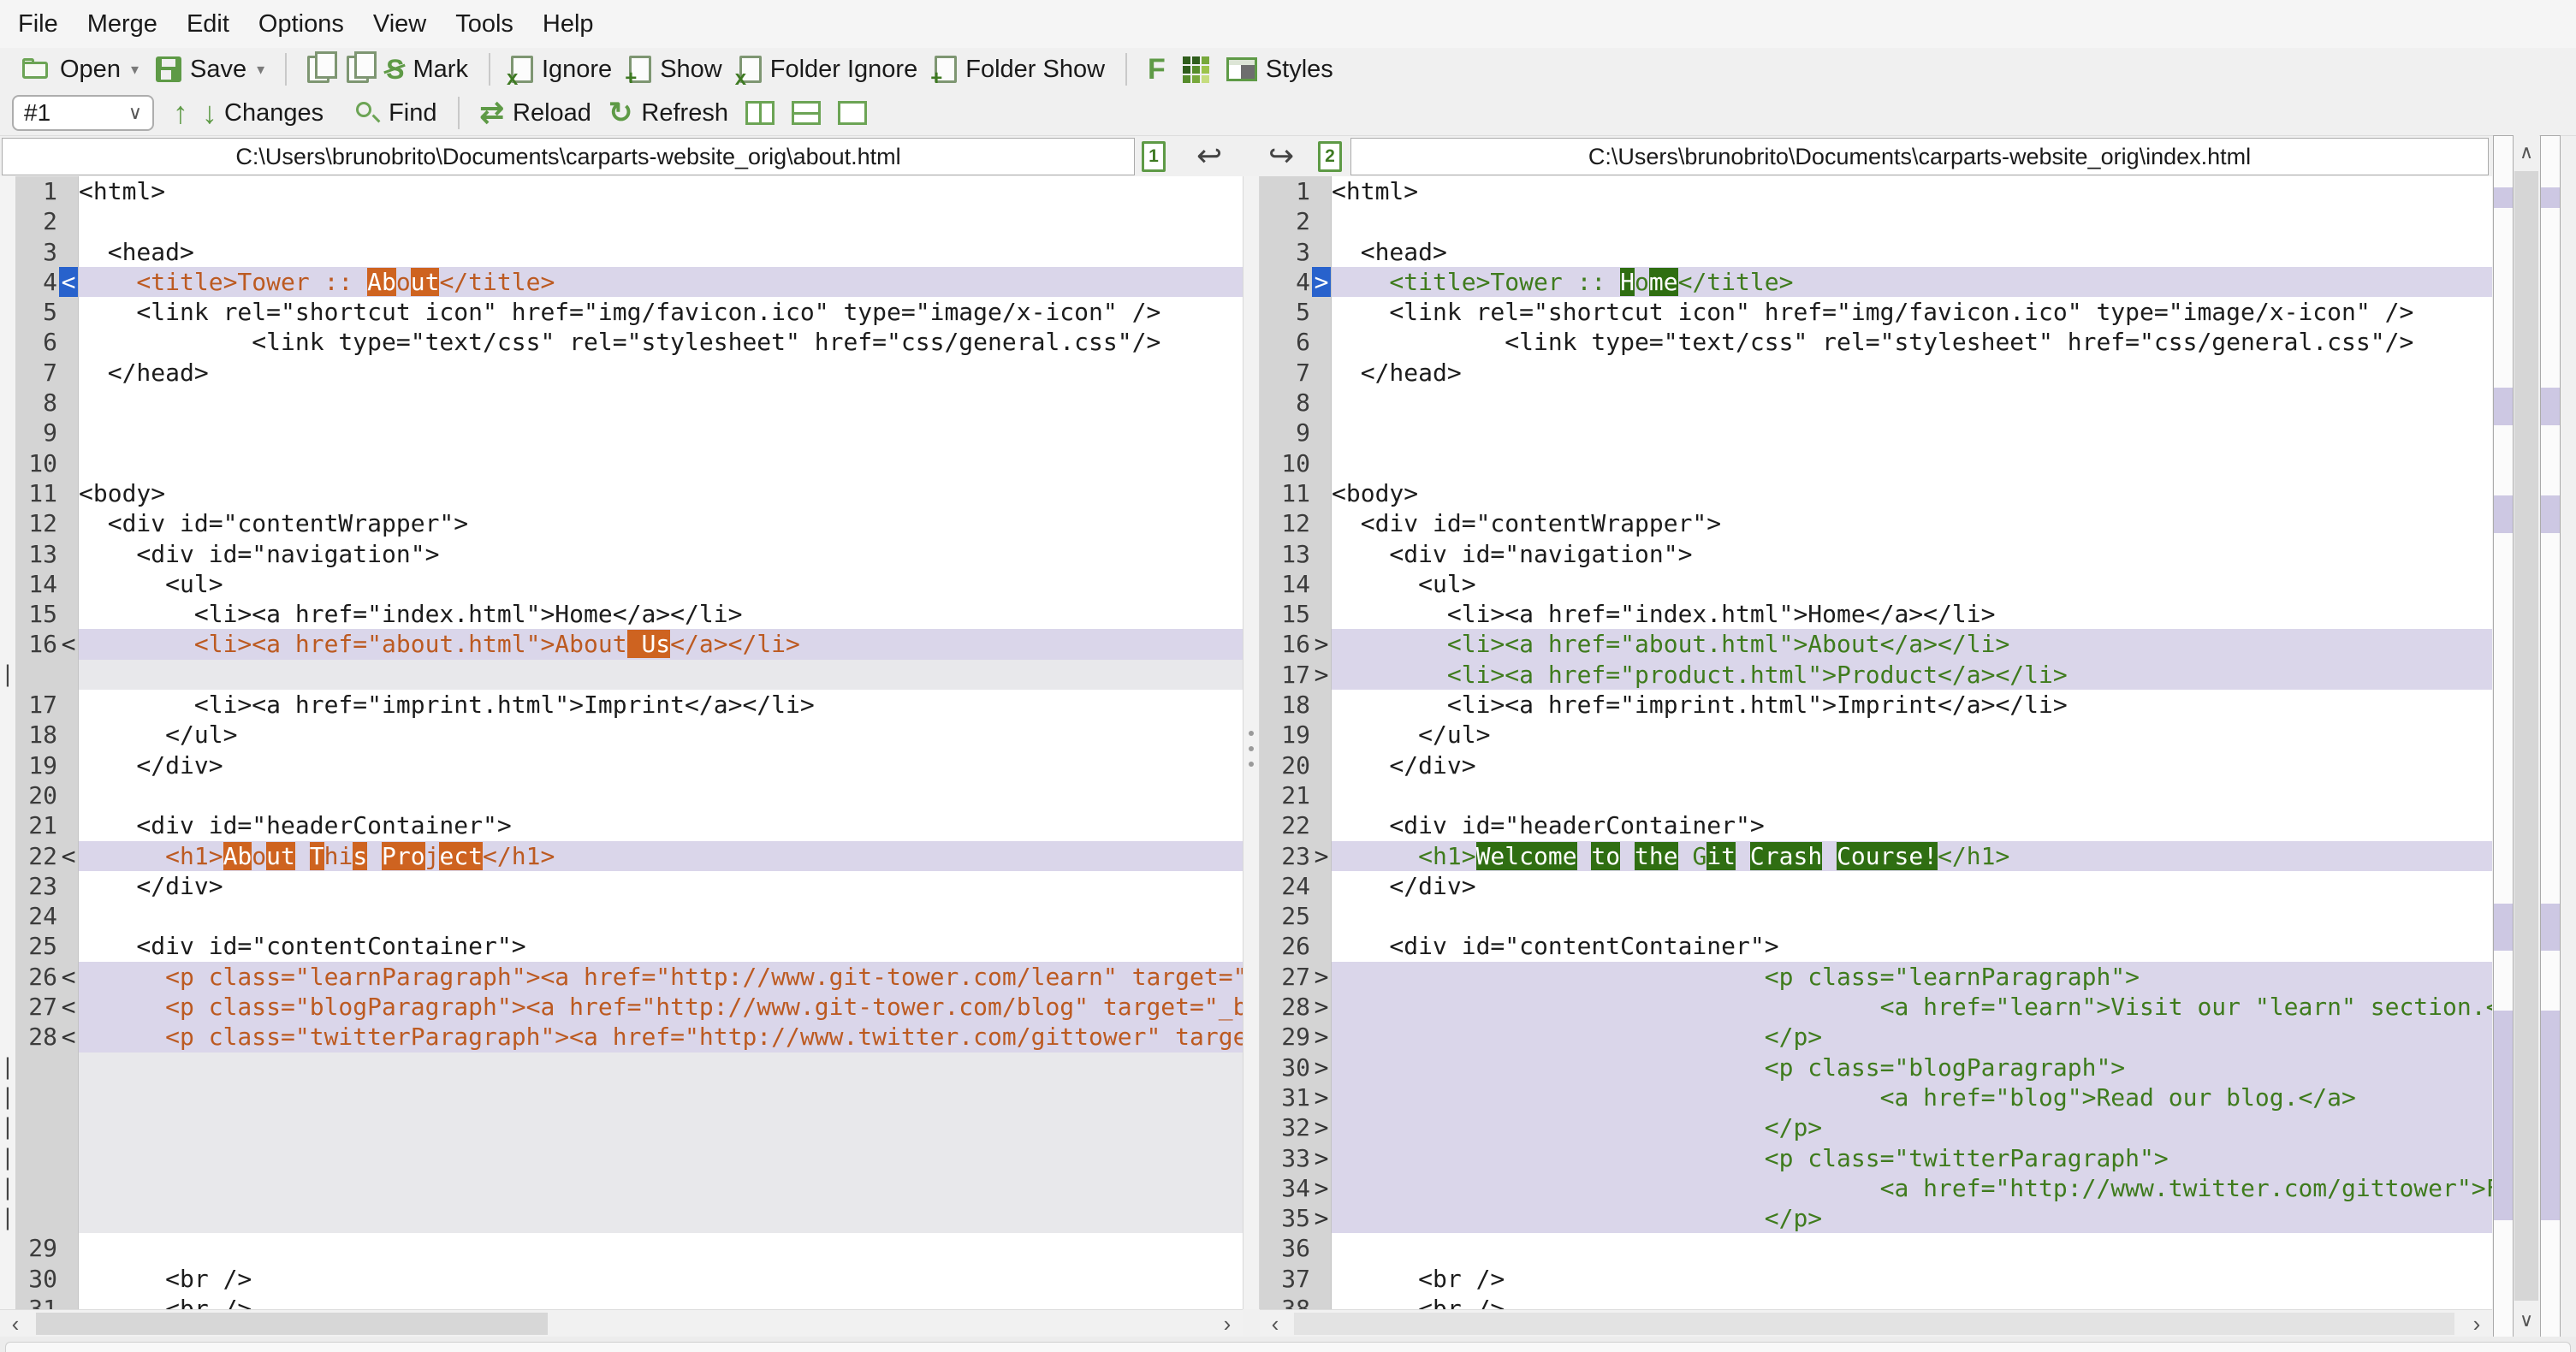 This screenshot has width=2576, height=1352. What do you see at coordinates (180, 113) in the screenshot?
I see `previous-change-button: ↑` at bounding box center [180, 113].